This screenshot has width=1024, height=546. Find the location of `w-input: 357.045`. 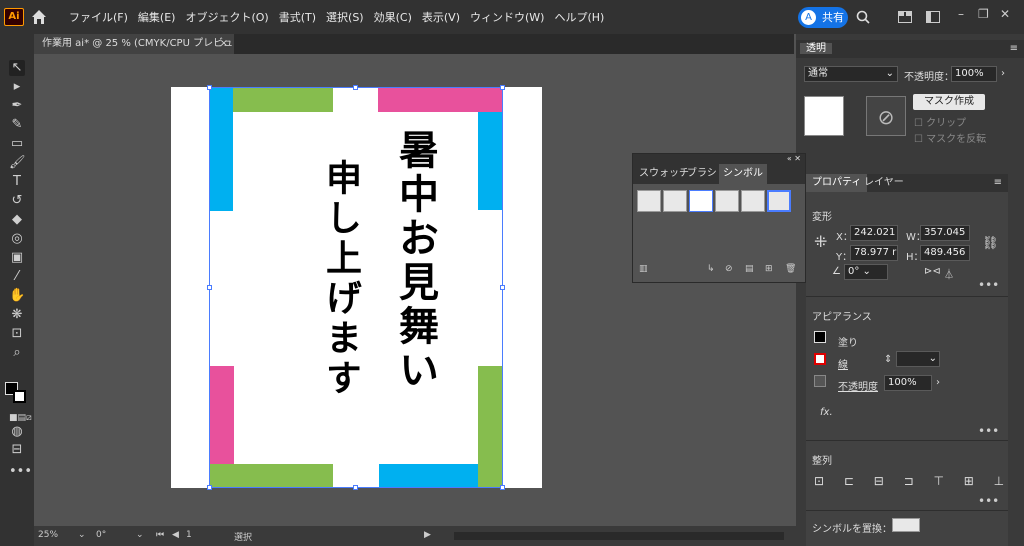

w-input: 357.045 is located at coordinates (945, 233).